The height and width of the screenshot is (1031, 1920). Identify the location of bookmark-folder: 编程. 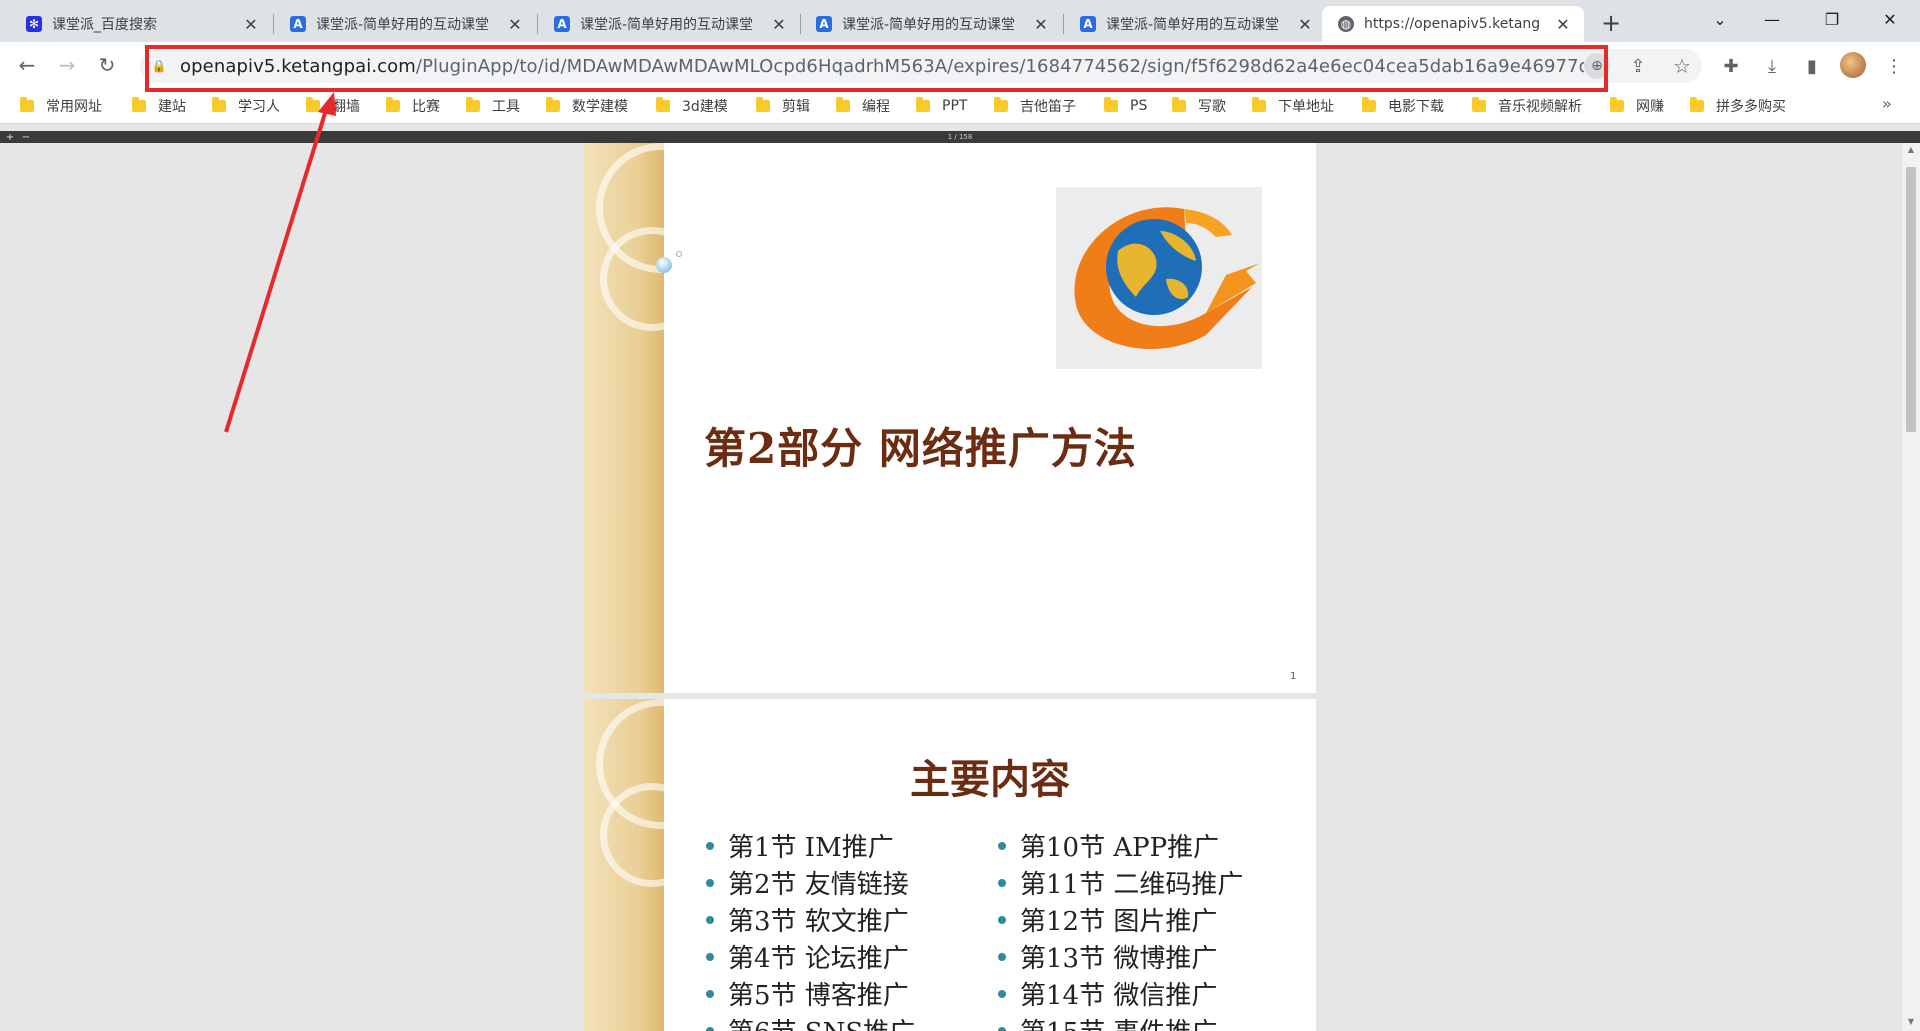
(863, 106).